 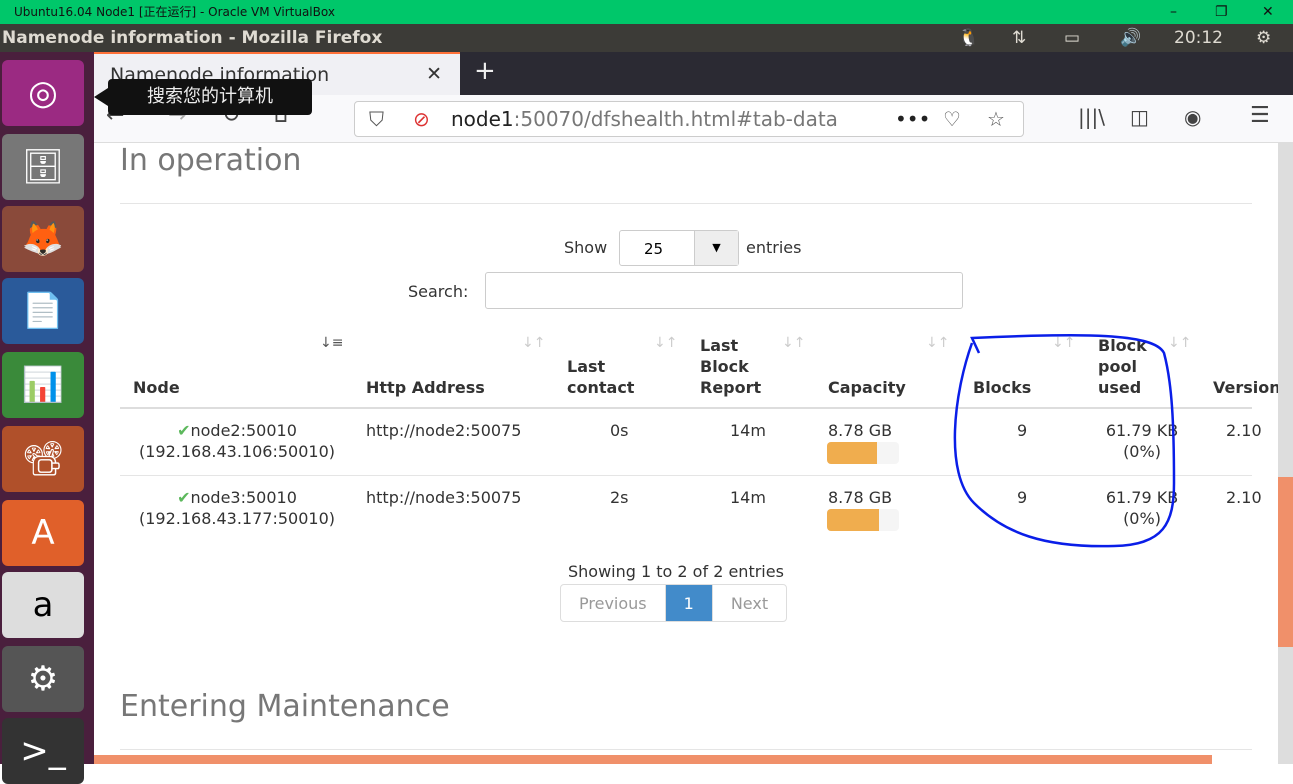 I want to click on url-path: :50070/dfshealth.html#tab-data, so click(x=675, y=119).